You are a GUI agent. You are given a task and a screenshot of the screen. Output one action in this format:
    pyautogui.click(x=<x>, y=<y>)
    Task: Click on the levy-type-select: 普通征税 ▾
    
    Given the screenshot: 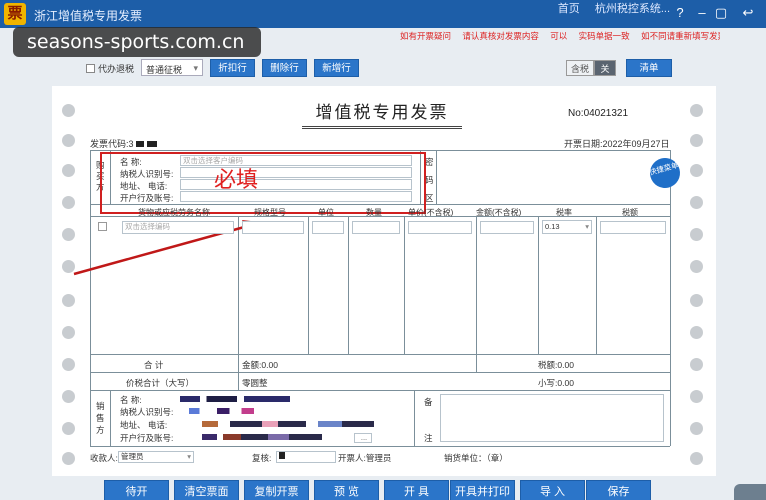 What is the action you would take?
    pyautogui.click(x=172, y=67)
    